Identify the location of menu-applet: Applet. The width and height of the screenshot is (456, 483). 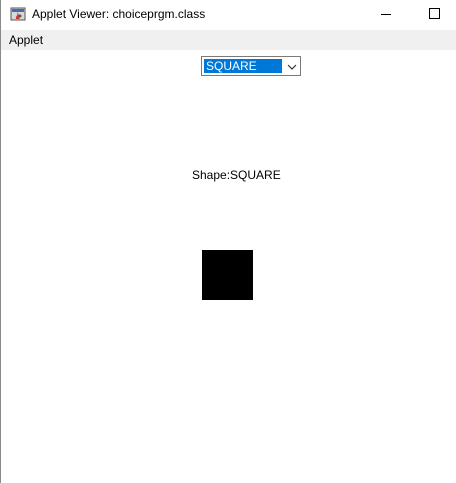
(26, 40).